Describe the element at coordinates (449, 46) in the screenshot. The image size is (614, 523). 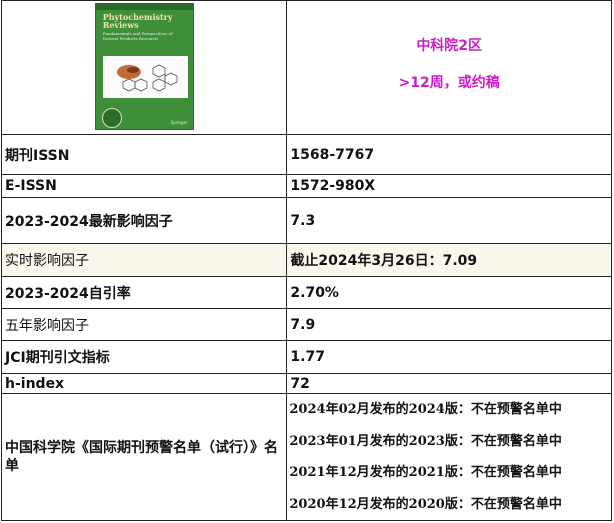
I see `zone-text: 中科院2区` at that location.